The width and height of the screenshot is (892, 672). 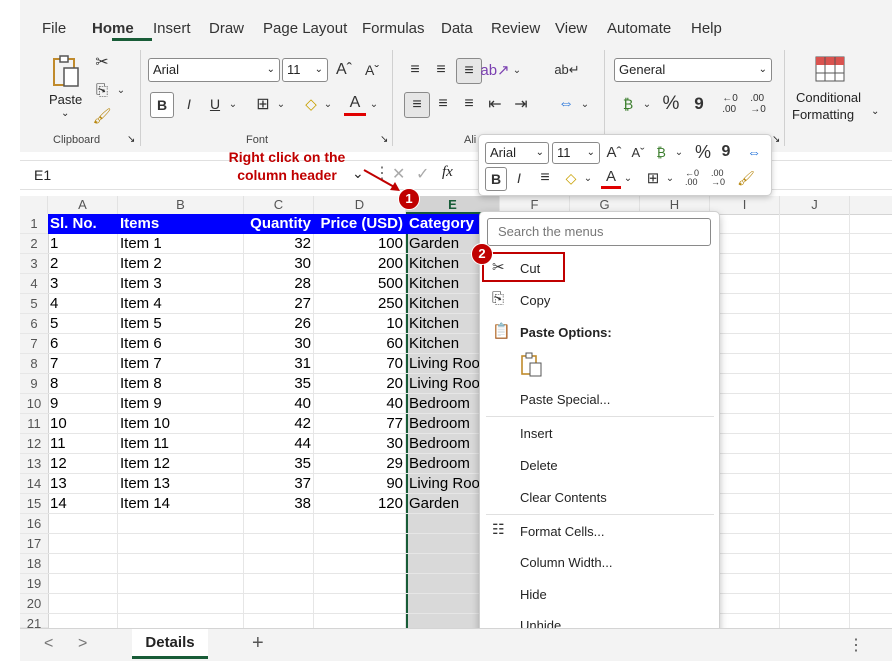 I want to click on table-cell: 1, so click(x=84, y=244).